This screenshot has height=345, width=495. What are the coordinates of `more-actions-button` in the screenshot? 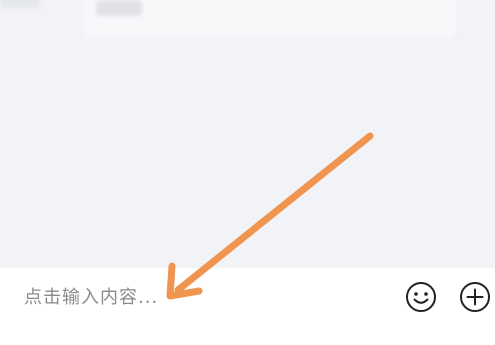 It's located at (475, 297).